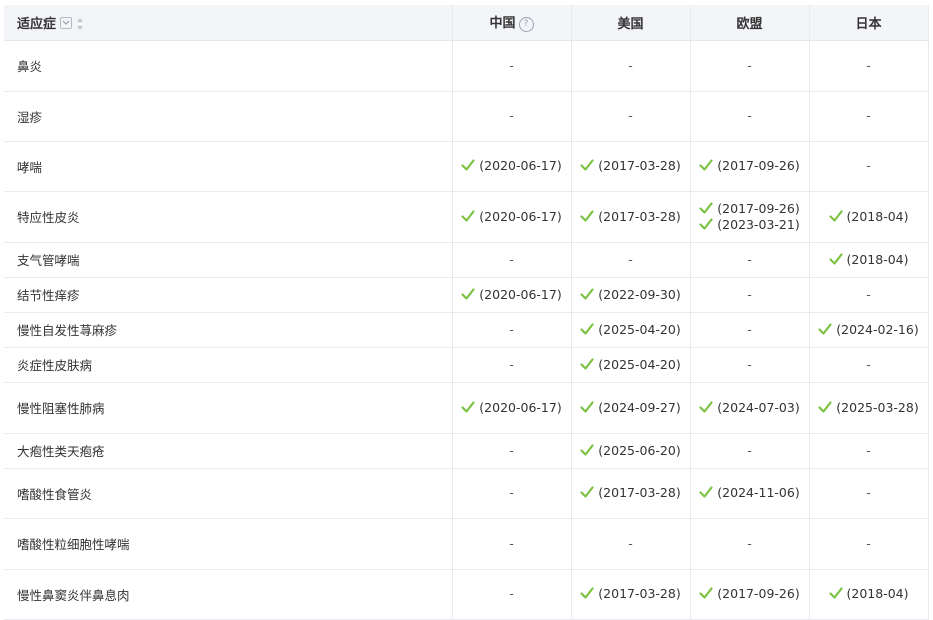 This screenshot has width=933, height=620. Describe the element at coordinates (869, 330) in the screenshot. I see `japan-approval-cell: (2024-02-16)` at that location.